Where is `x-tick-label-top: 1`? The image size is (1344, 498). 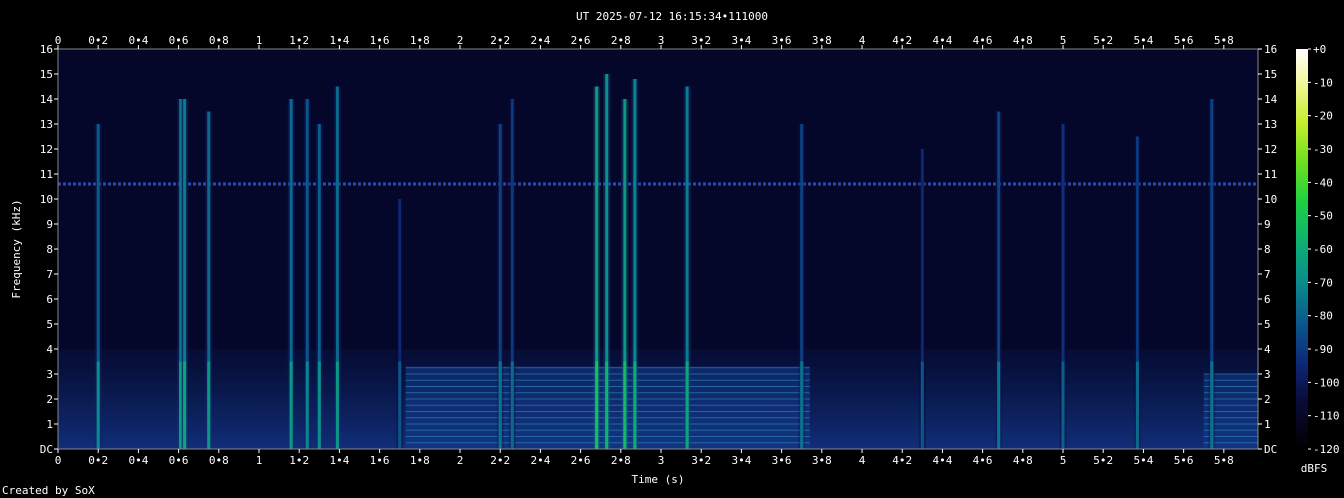 x-tick-label-top: 1 is located at coordinates (259, 40).